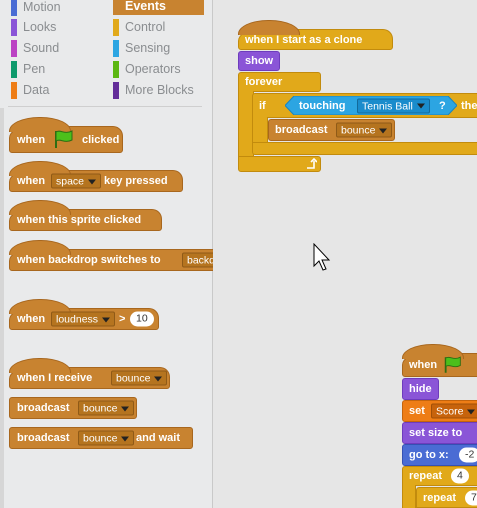 The height and width of the screenshot is (508, 477). What do you see at coordinates (61, 8) in the screenshot?
I see `category-motion: Motion` at bounding box center [61, 8].